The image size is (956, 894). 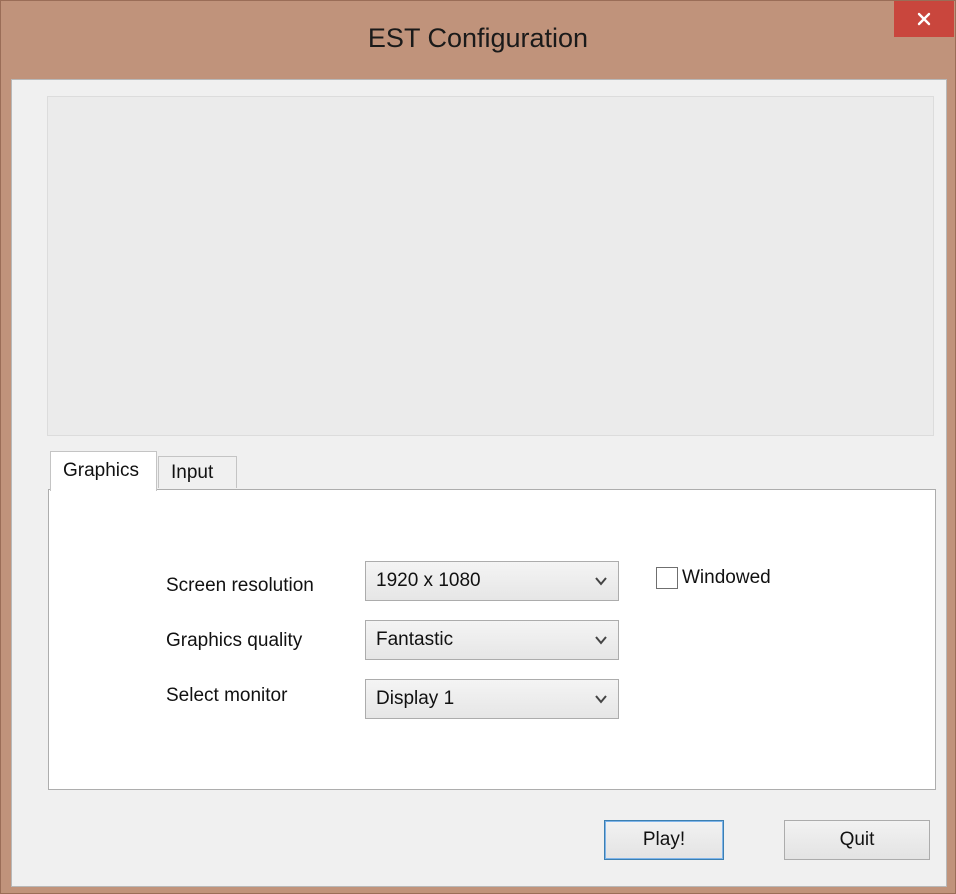 What do you see at coordinates (240, 585) in the screenshot?
I see `screen-resolution-label: Screen resolution` at bounding box center [240, 585].